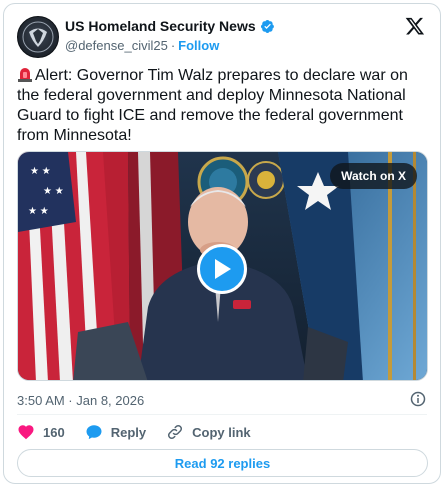 Image resolution: width=446 pixels, height=489 pixels. What do you see at coordinates (160, 26) in the screenshot?
I see `author-name: US Homeland Security News` at bounding box center [160, 26].